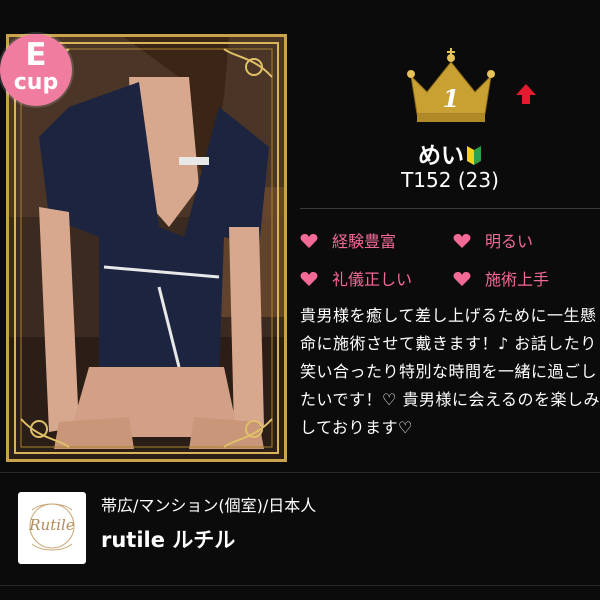 The height and width of the screenshot is (600, 600). What do you see at coordinates (168, 539) in the screenshot?
I see `shop-name: rutile ルチル` at bounding box center [168, 539].